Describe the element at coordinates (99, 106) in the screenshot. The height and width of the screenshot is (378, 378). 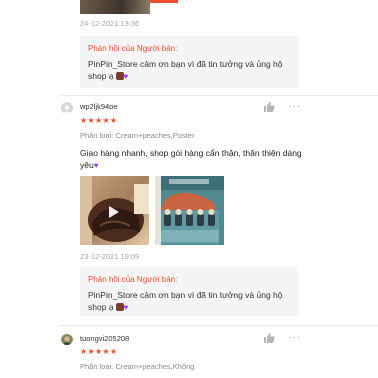
I see `reviewer-username: wp2ljk94oe` at that location.